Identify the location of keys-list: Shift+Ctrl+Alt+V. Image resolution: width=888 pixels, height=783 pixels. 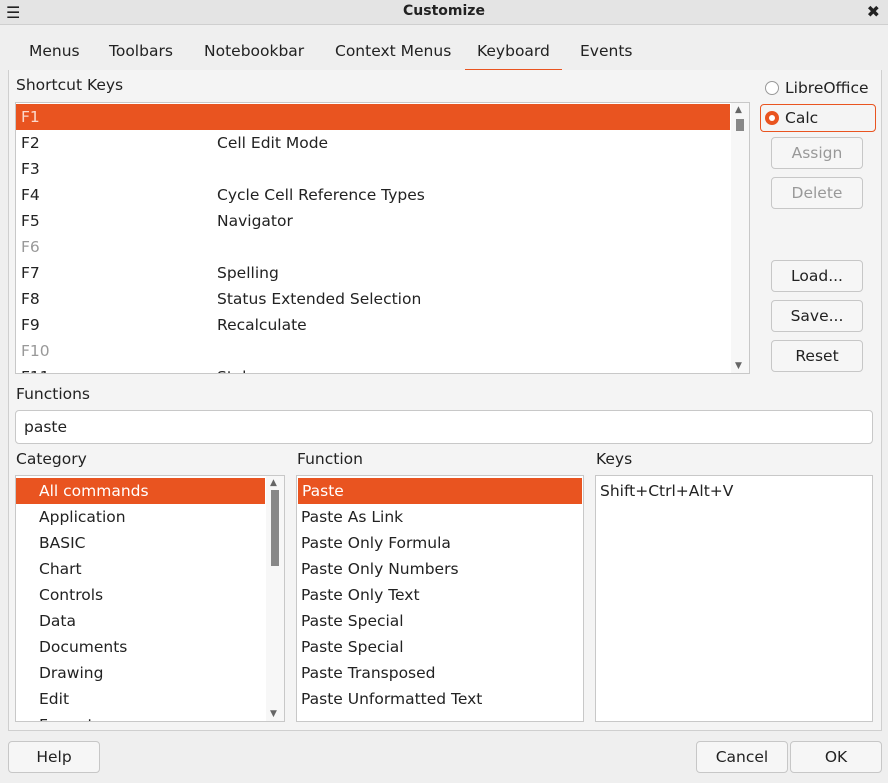
(734, 598).